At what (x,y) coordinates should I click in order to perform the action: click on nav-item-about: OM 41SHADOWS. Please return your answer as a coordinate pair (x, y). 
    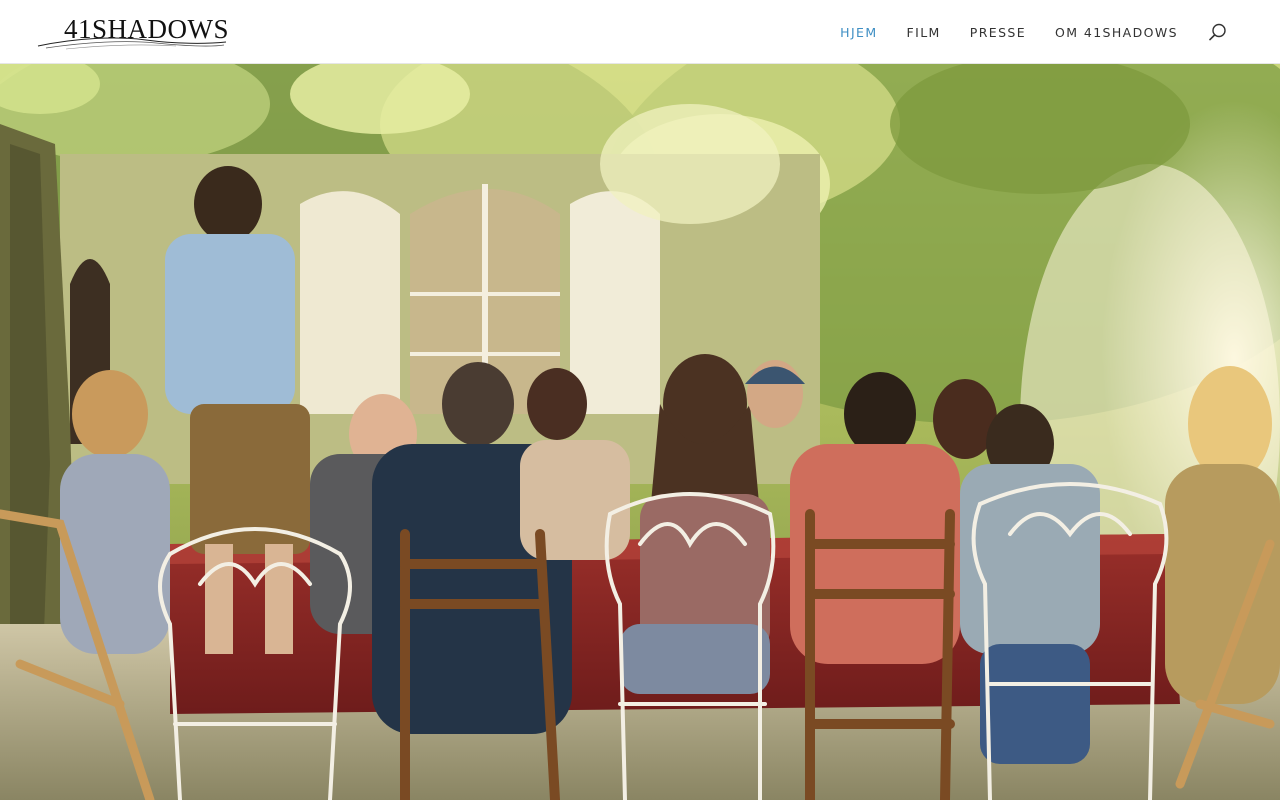
    Looking at the image, I should click on (1116, 32).